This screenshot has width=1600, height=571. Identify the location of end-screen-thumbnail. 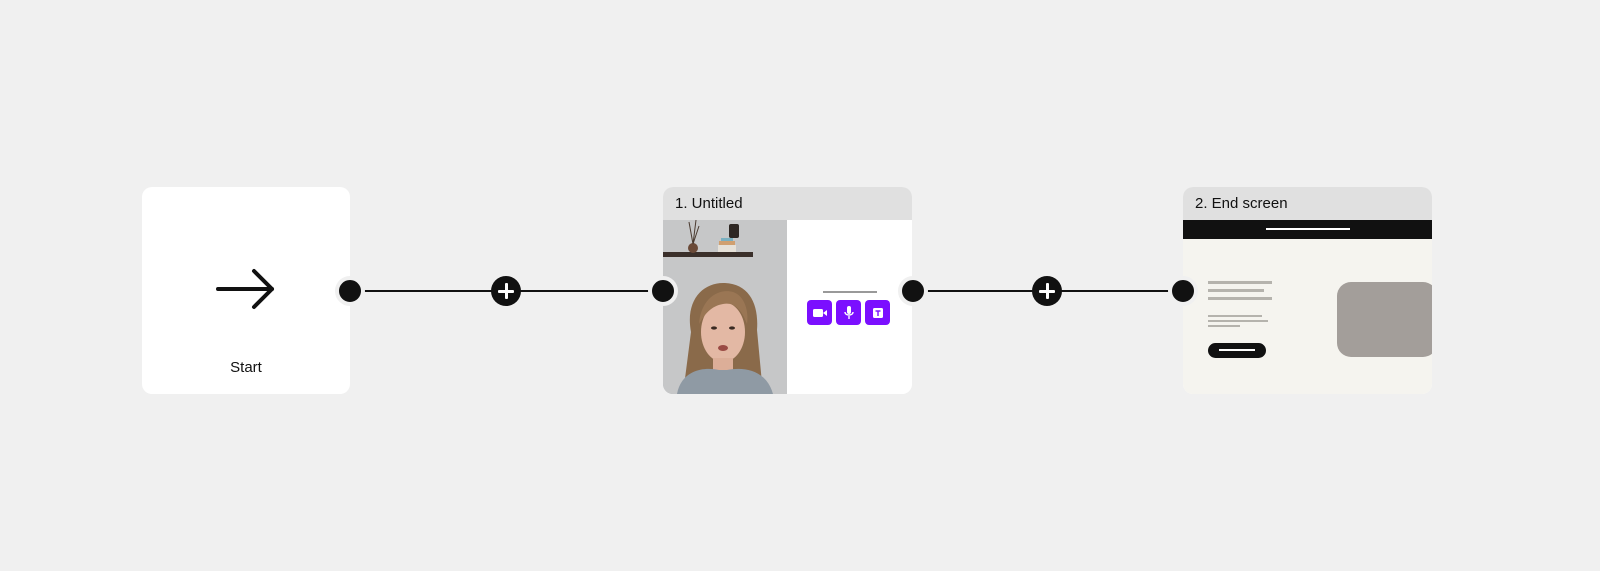
(1307, 316).